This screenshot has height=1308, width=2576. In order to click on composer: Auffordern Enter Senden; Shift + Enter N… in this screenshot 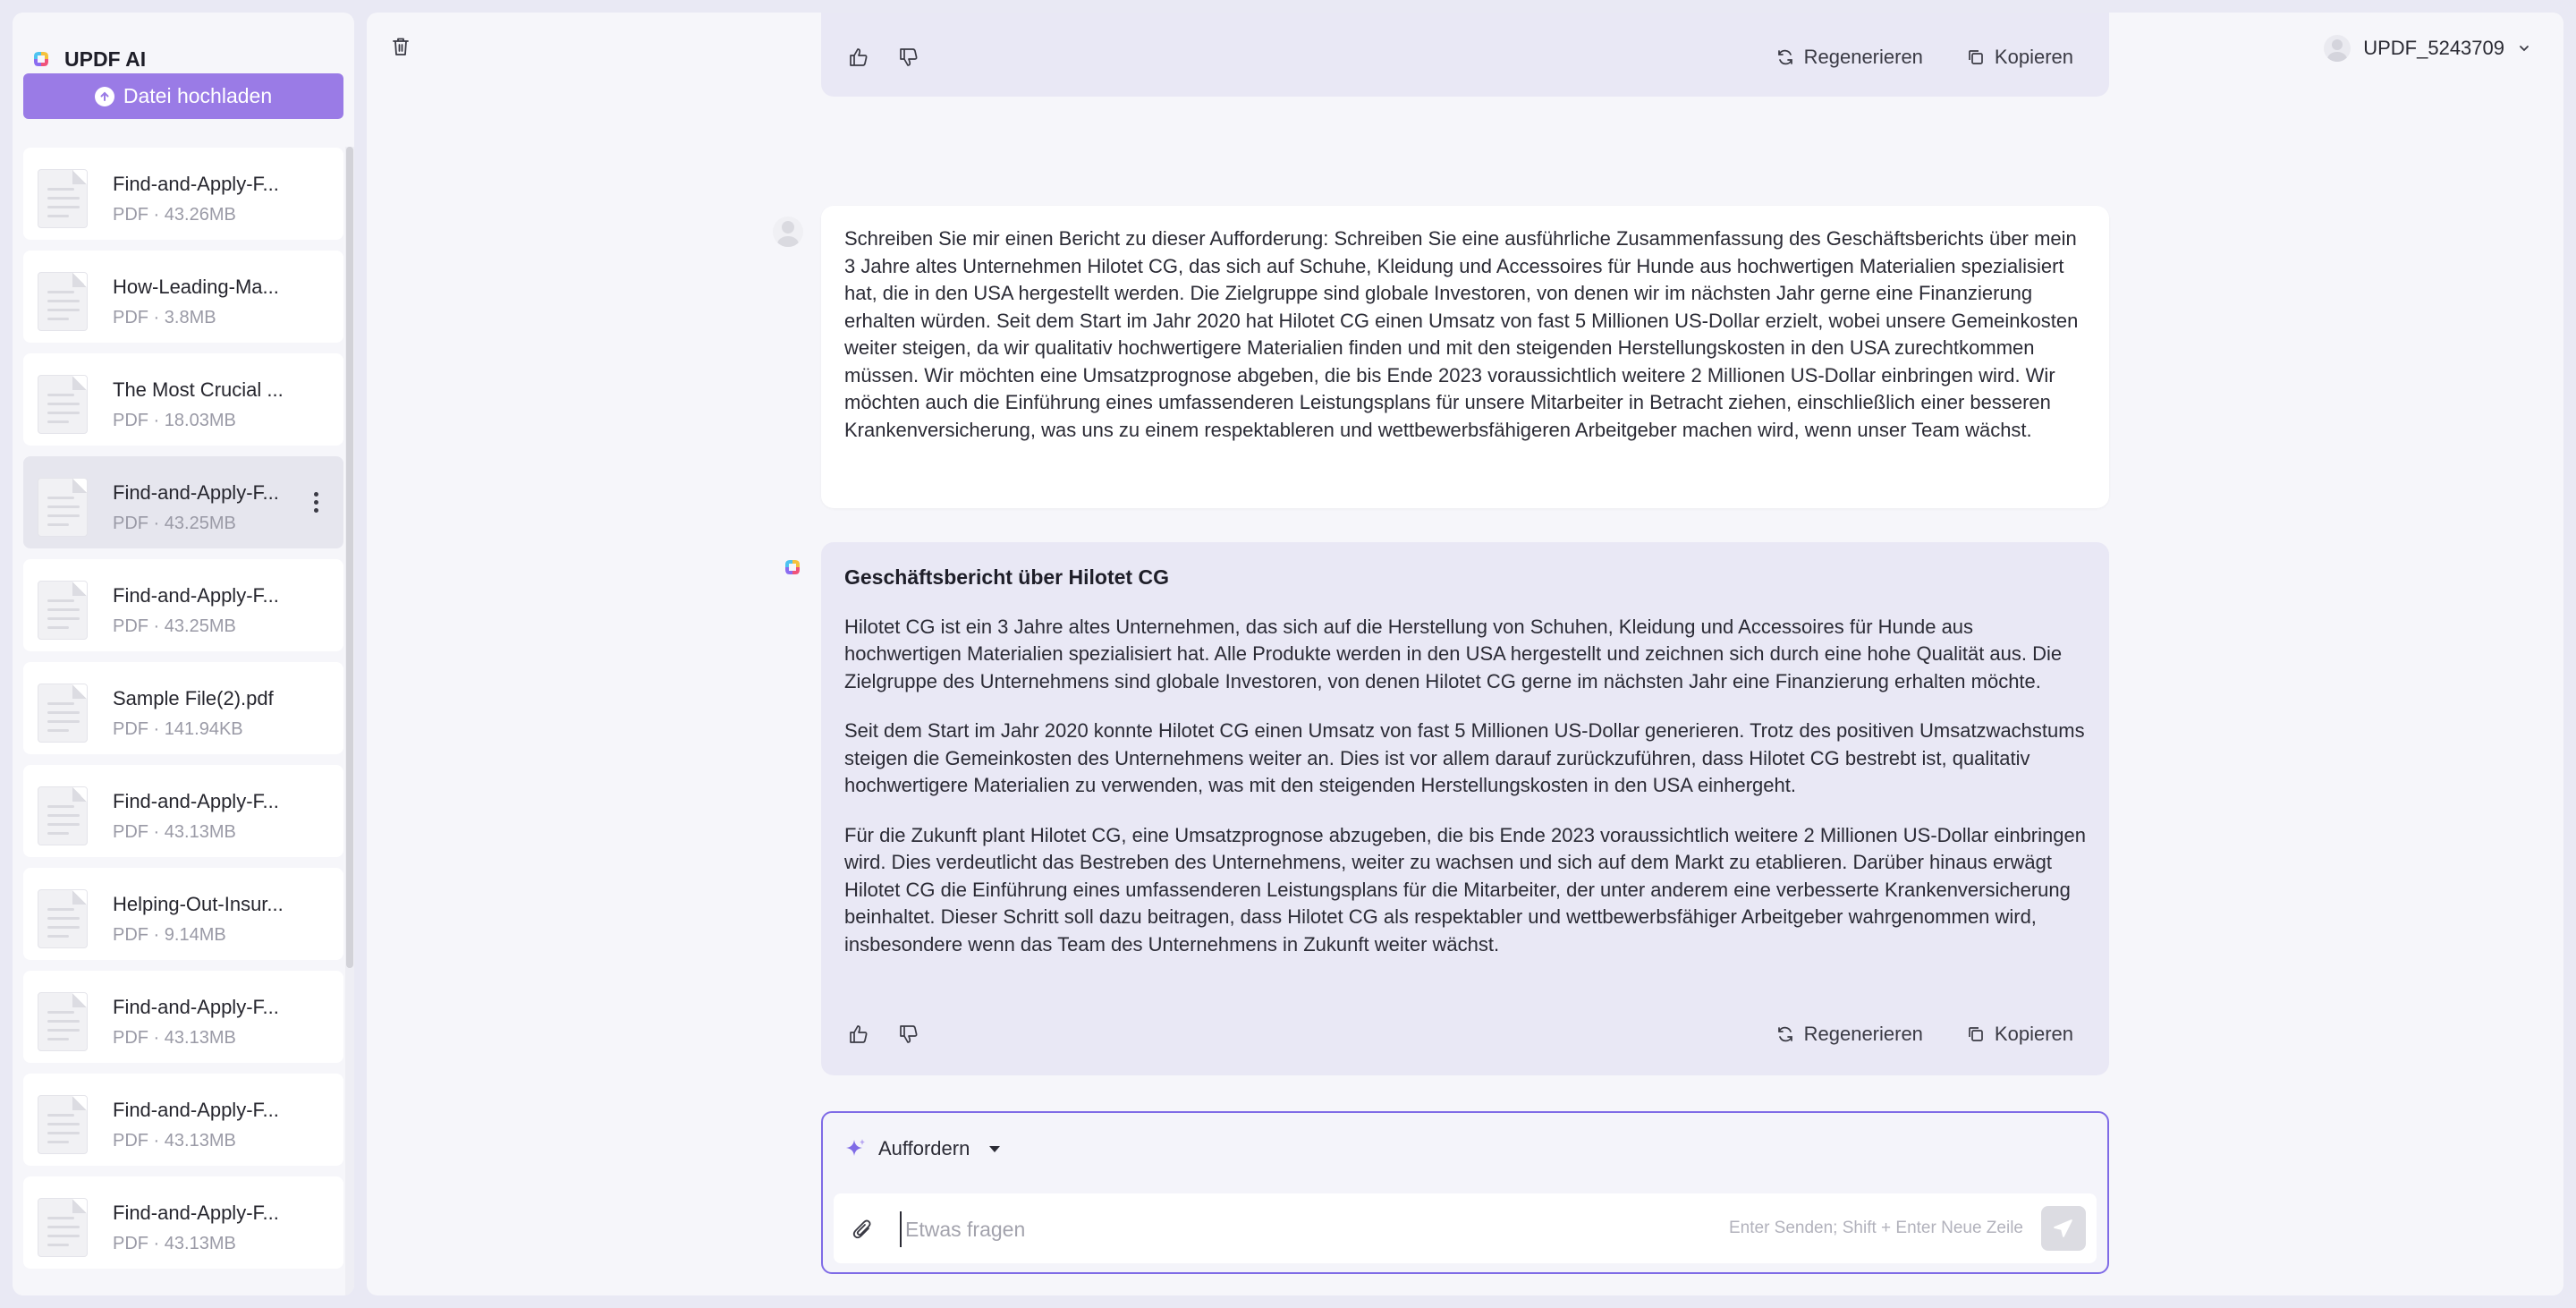, I will do `click(1465, 1192)`.